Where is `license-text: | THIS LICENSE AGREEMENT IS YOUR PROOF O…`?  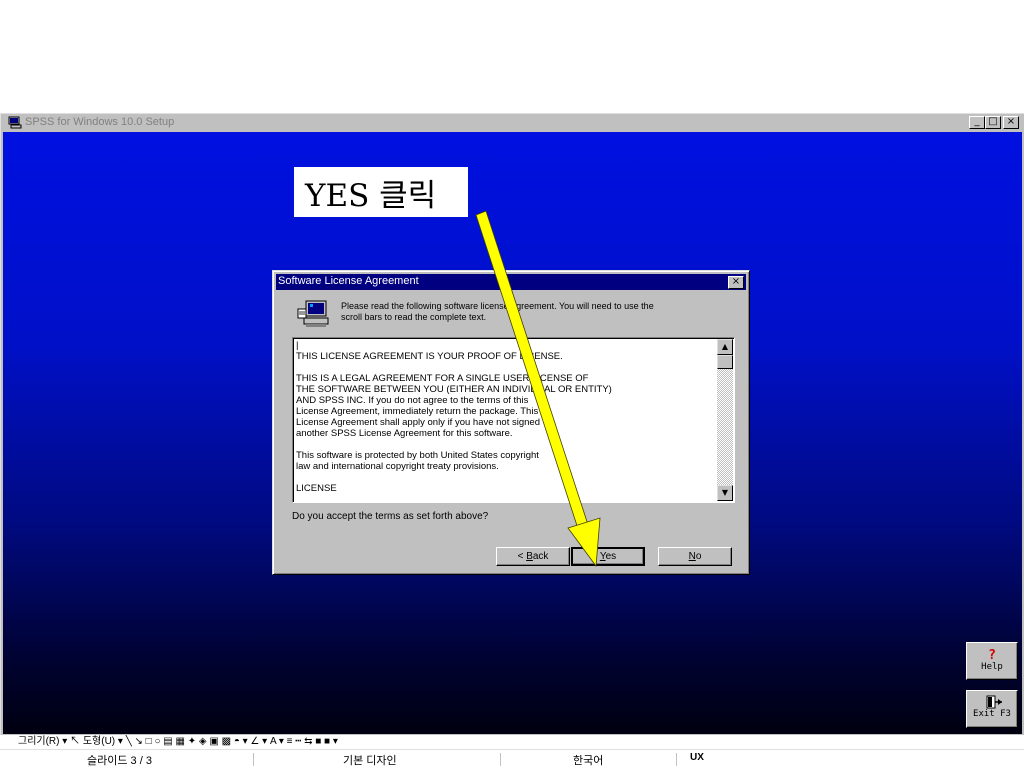
license-text: | THIS LICENSE AGREEMENT IS YOUR PROOF O… is located at coordinates (454, 417).